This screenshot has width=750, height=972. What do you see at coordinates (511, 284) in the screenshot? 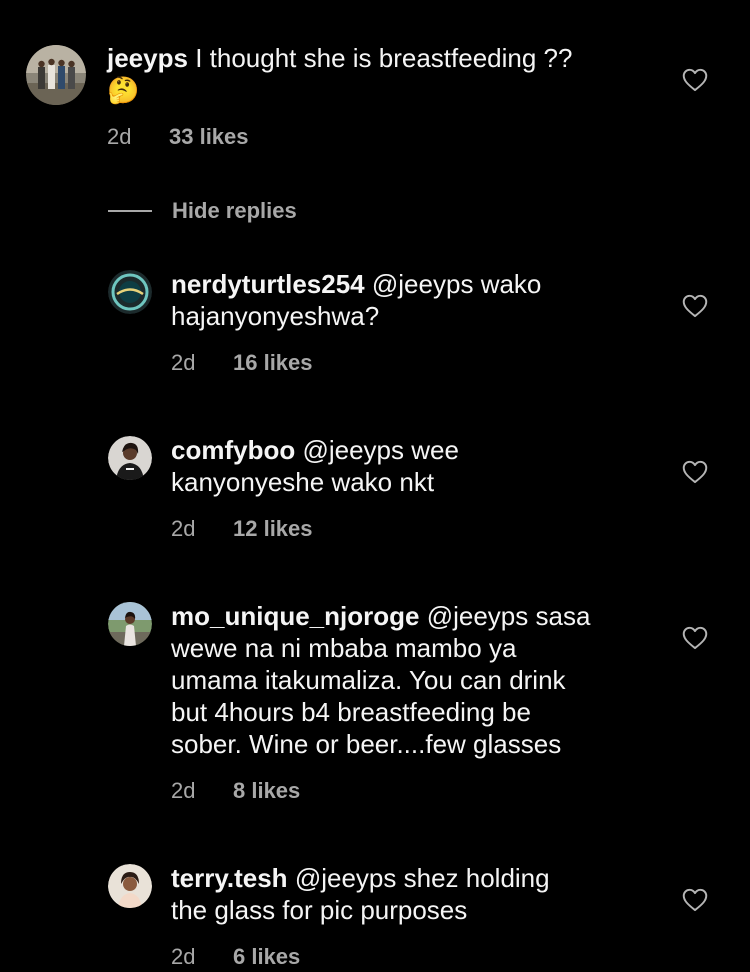
I see `comment-text-line: wako` at bounding box center [511, 284].